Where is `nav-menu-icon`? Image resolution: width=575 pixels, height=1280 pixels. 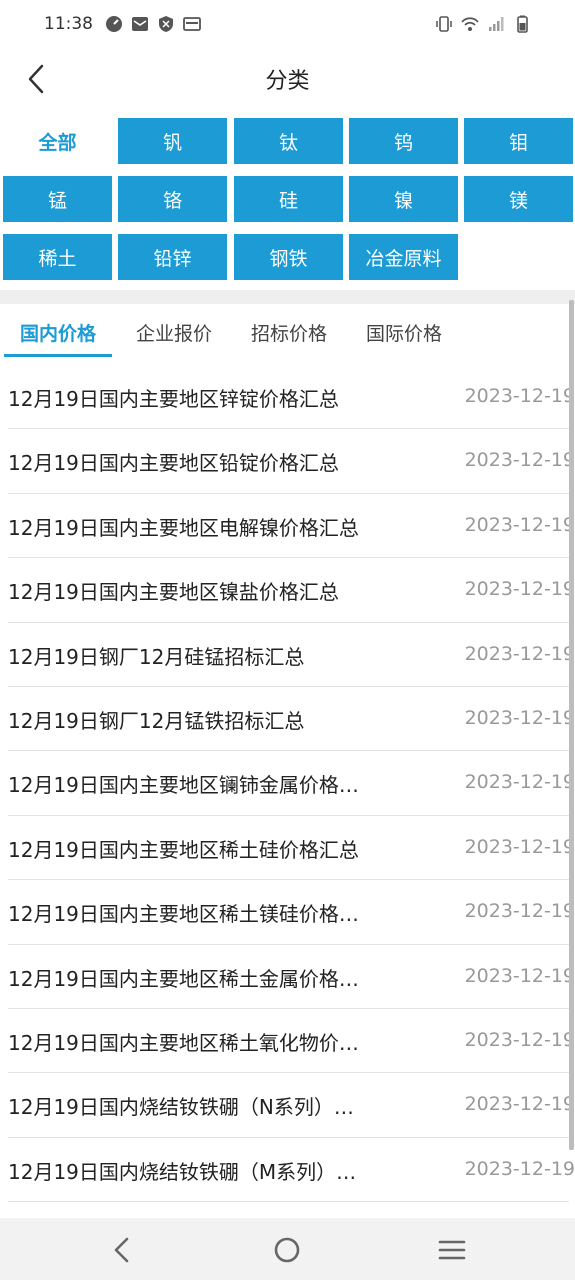 nav-menu-icon is located at coordinates (452, 1250).